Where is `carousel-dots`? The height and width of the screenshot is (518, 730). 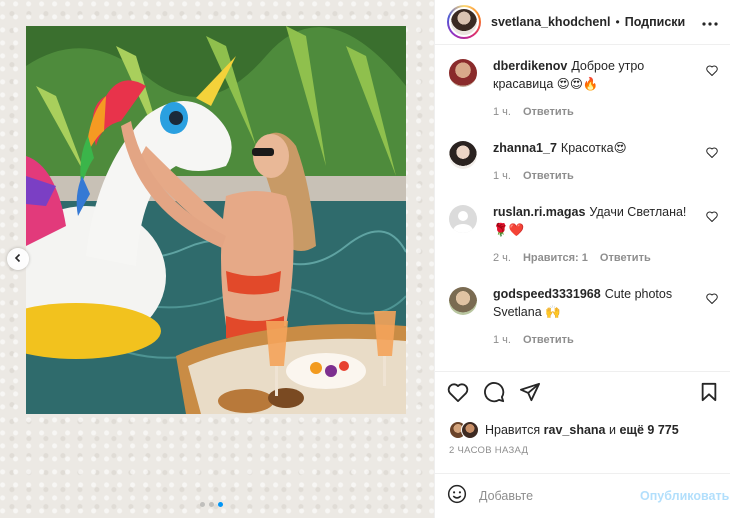
carousel-dots is located at coordinates (211, 504).